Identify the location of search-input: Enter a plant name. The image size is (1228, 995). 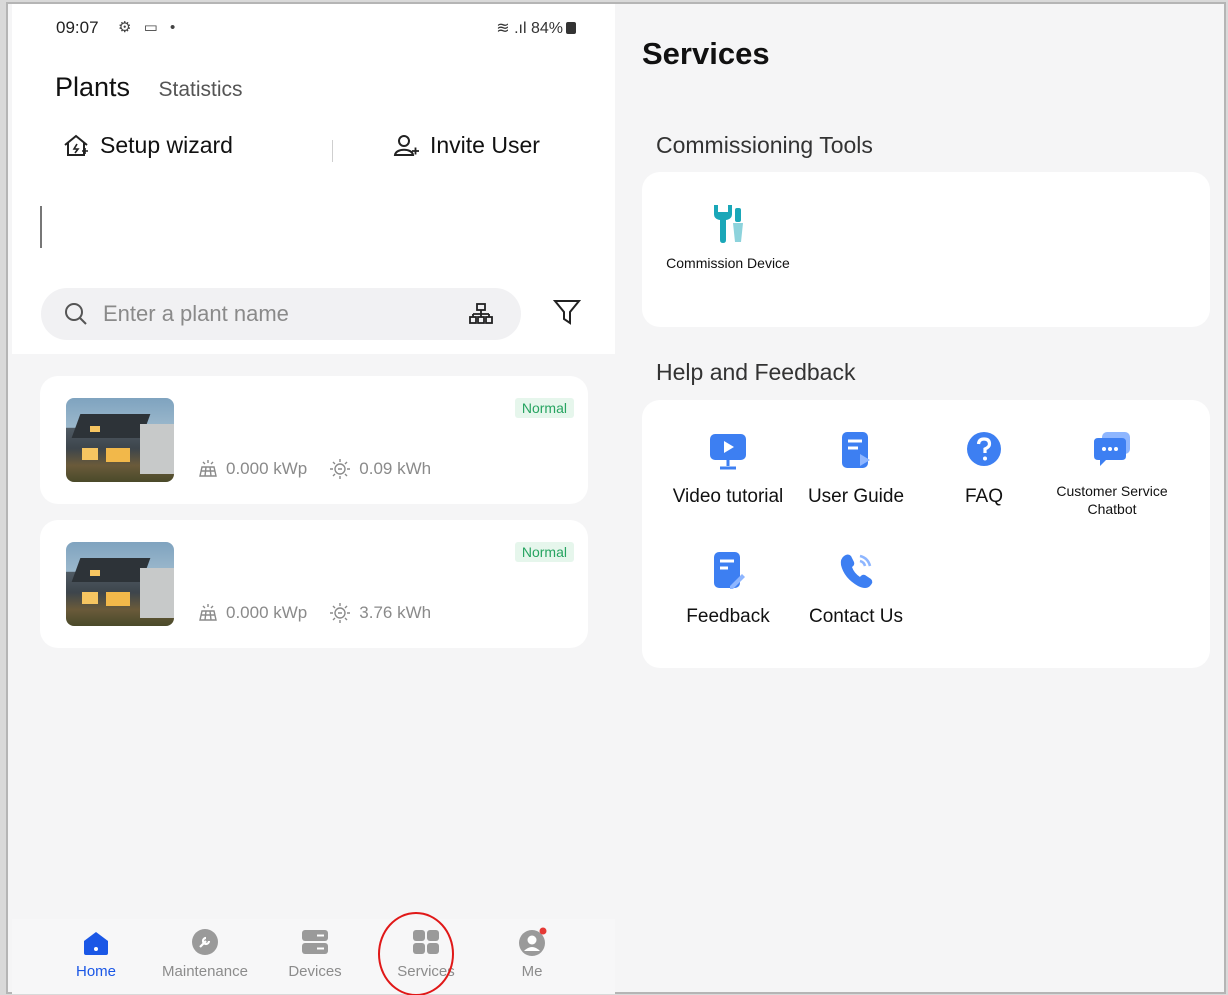
(196, 314).